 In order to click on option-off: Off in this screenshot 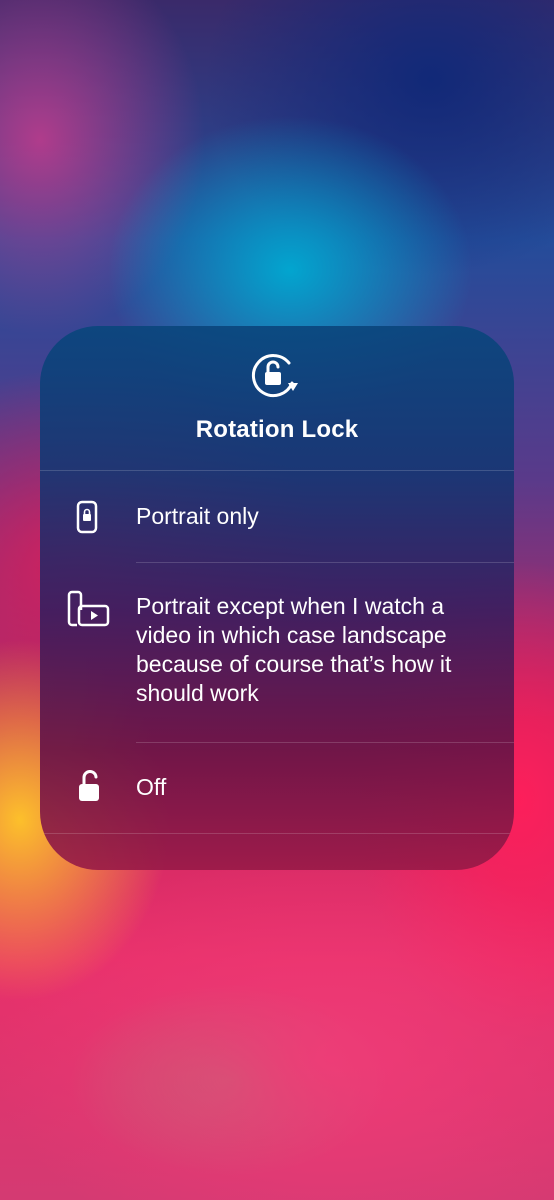, I will do `click(277, 788)`.